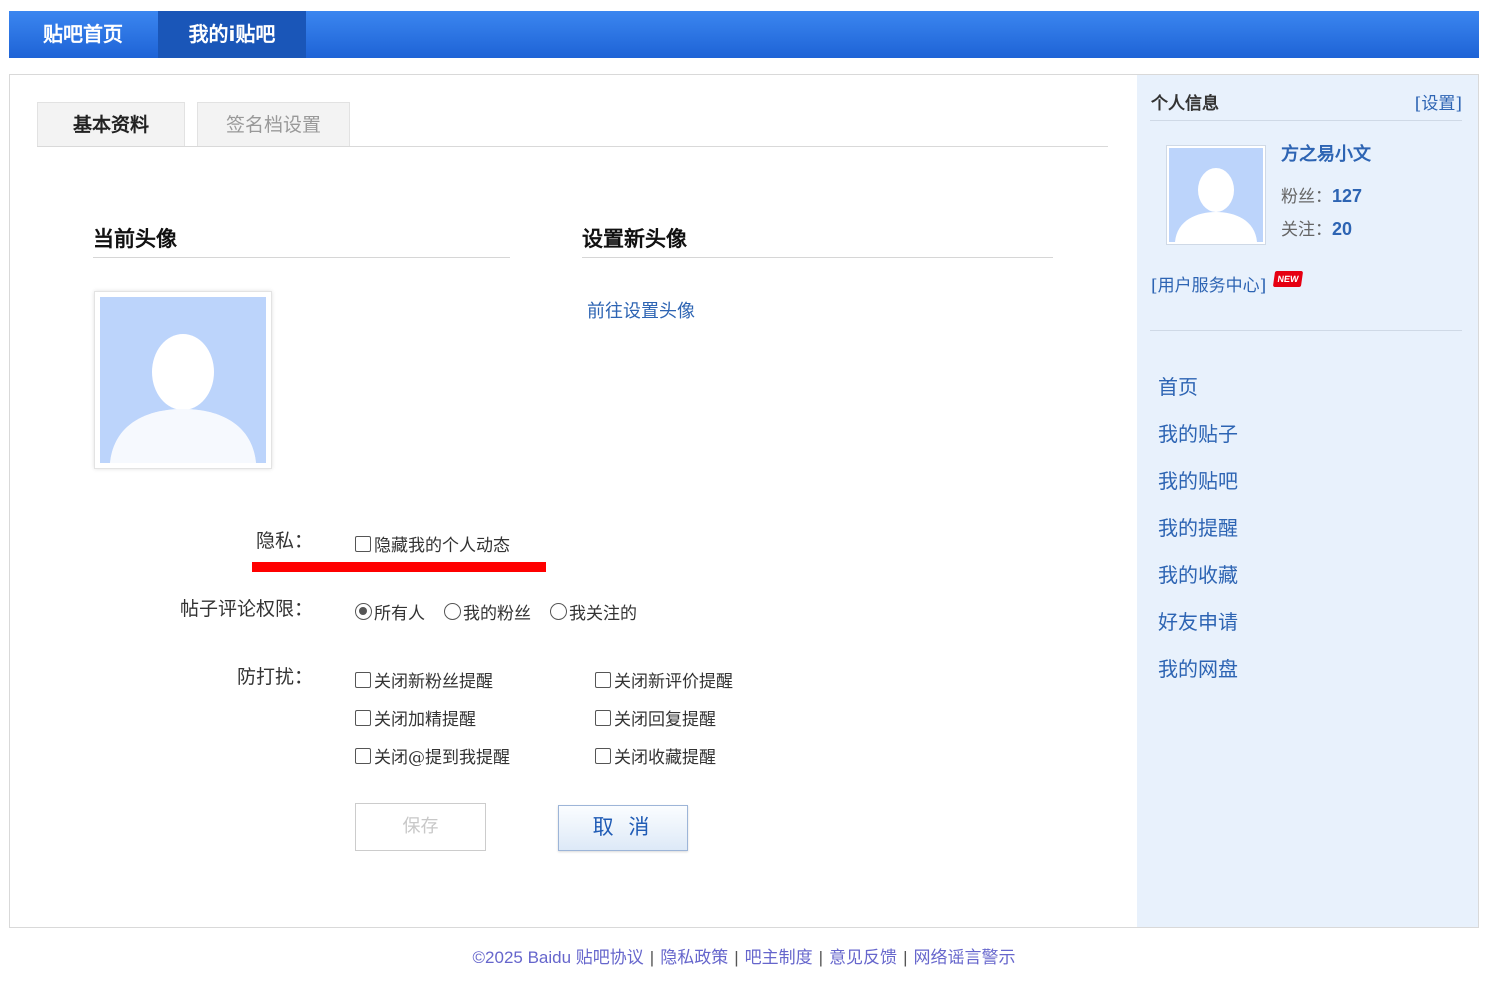 The width and height of the screenshot is (1488, 995). Describe the element at coordinates (420, 827) in the screenshot. I see `save-button: 保存` at that location.